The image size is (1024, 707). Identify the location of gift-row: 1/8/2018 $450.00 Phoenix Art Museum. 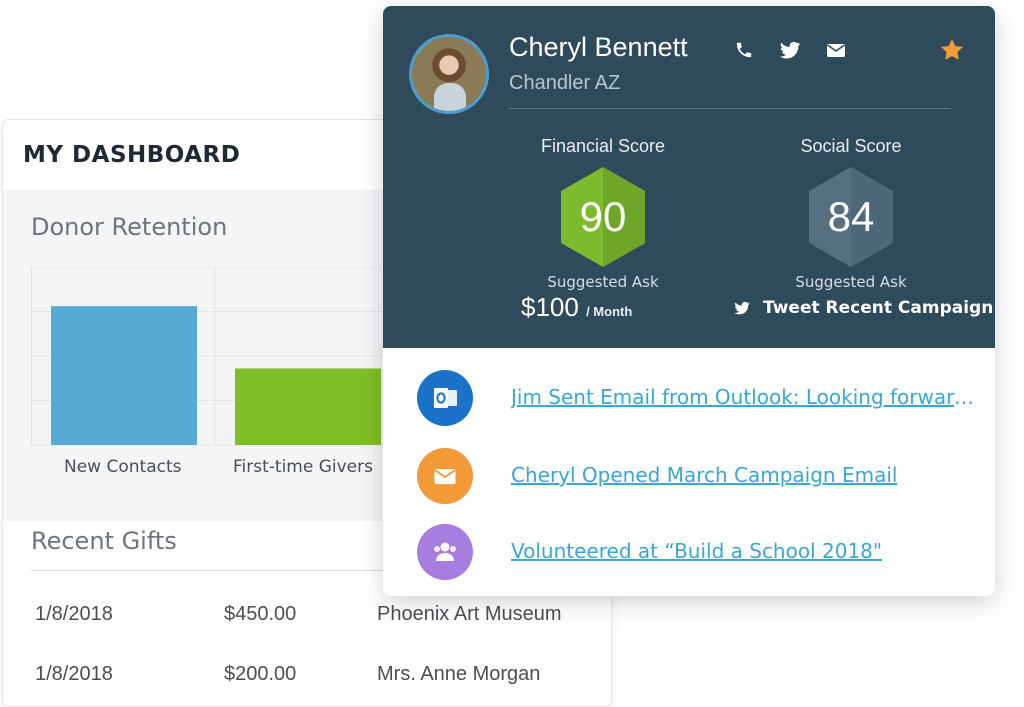
(307, 615).